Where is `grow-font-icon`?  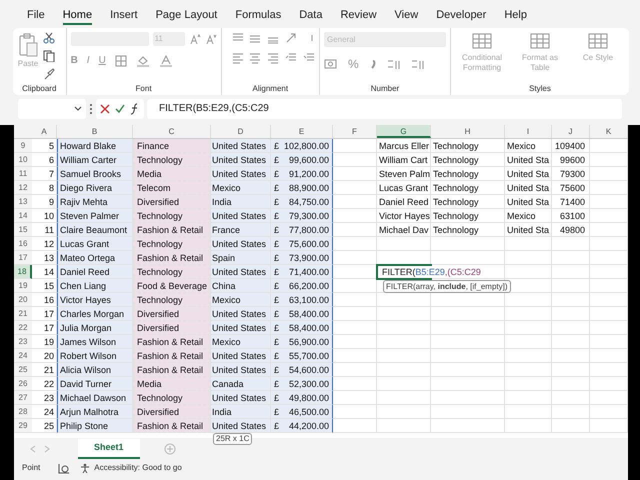
grow-font-icon is located at coordinates (194, 39).